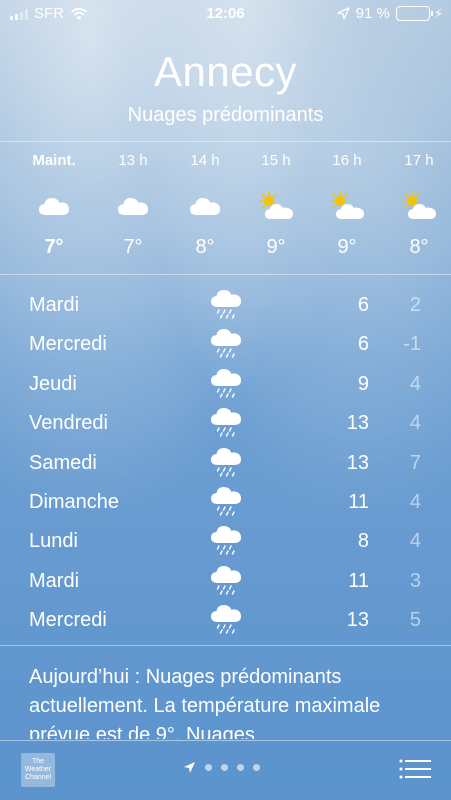 The height and width of the screenshot is (800, 451). What do you see at coordinates (372, 13) in the screenshot?
I see `battery-percent: 91 %` at bounding box center [372, 13].